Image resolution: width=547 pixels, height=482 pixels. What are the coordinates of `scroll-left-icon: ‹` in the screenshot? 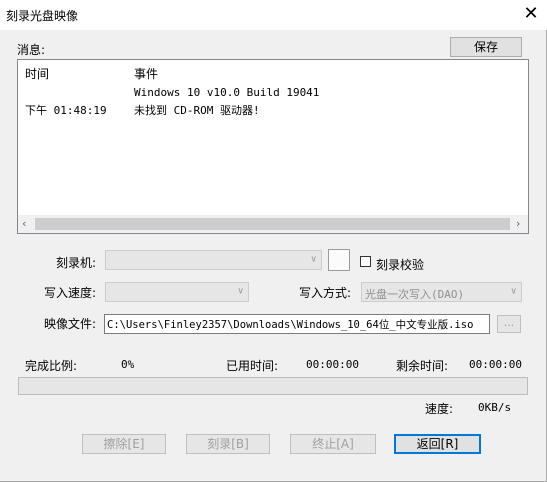 It's located at (24, 223).